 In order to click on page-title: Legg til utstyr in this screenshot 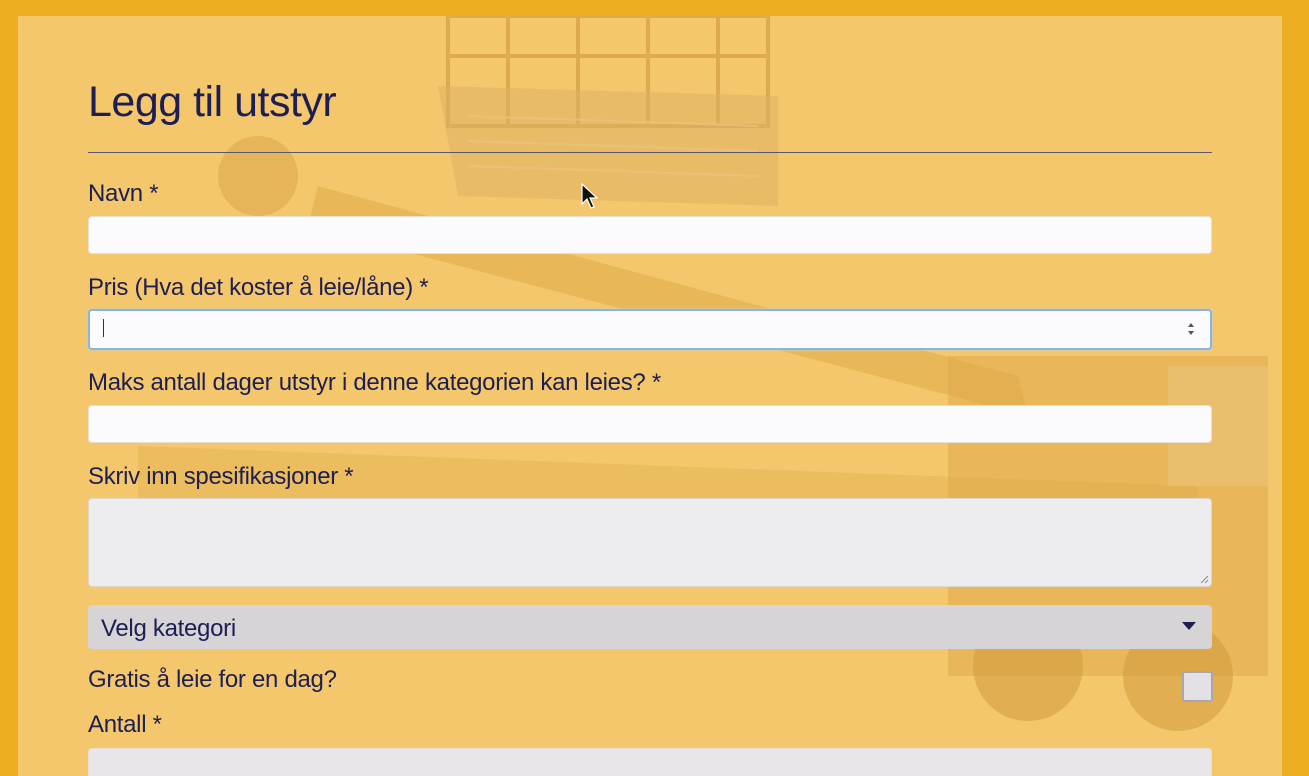, I will do `click(212, 102)`.